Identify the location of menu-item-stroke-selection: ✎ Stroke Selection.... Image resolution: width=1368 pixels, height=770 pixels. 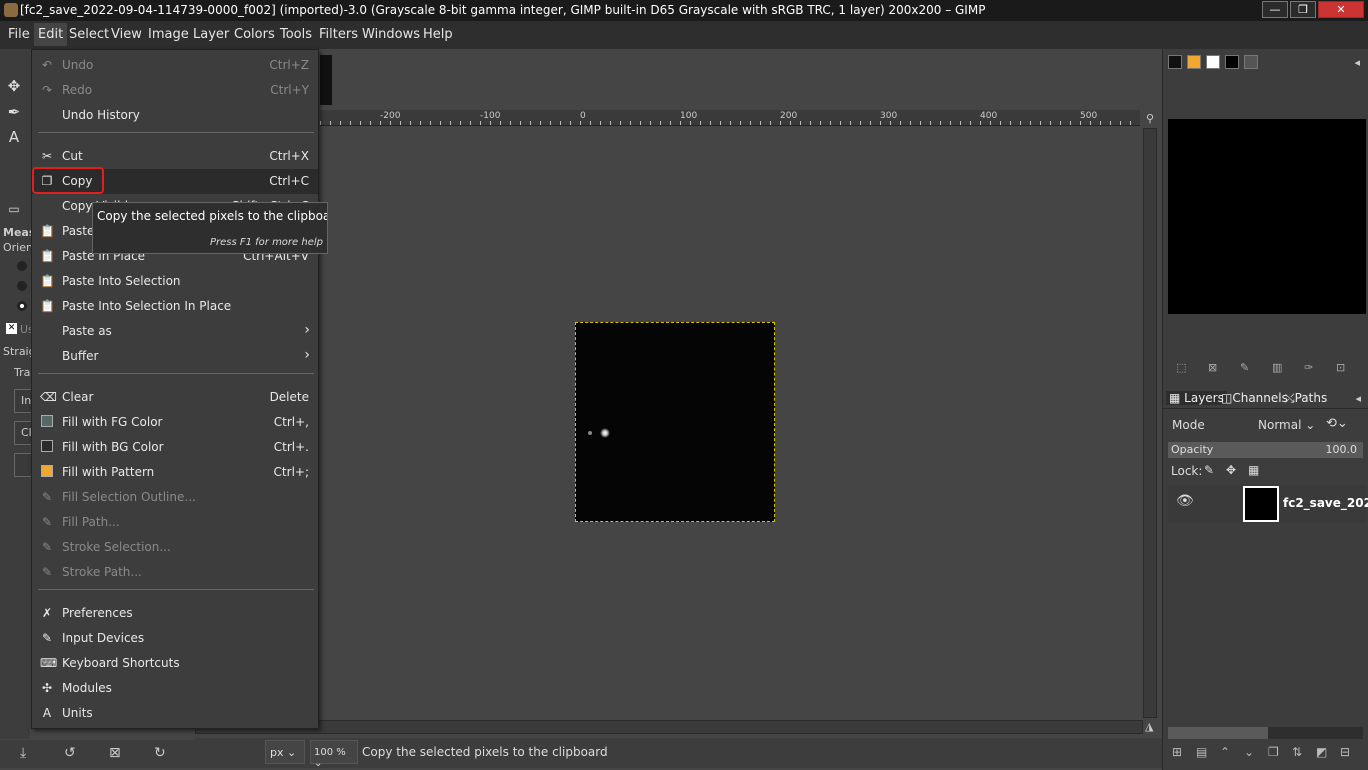
(175, 547).